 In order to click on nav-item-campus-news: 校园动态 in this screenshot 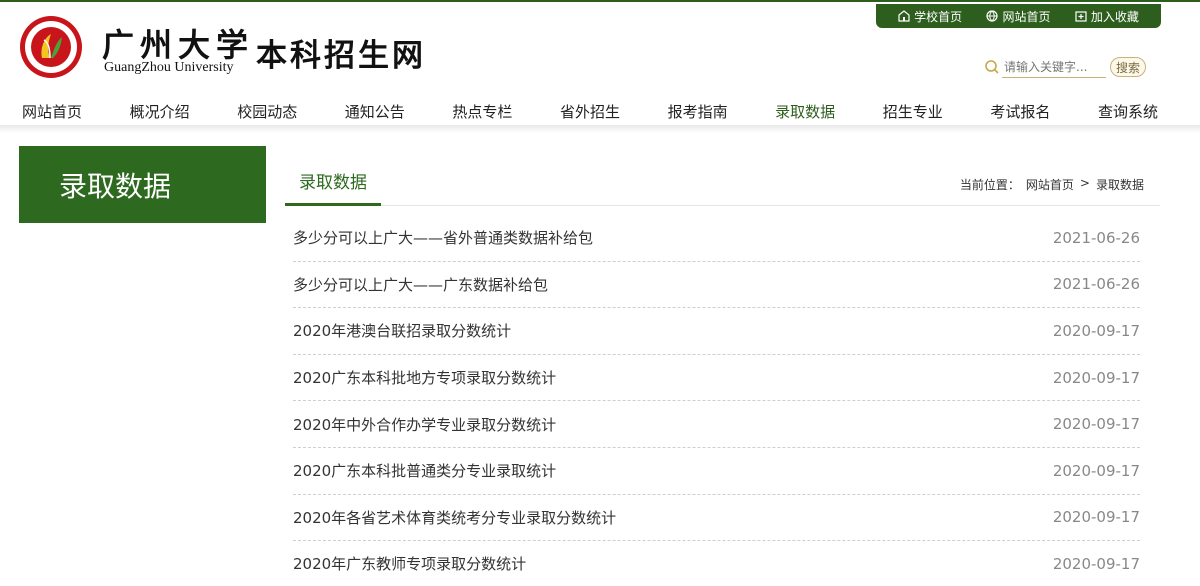, I will do `click(267, 112)`.